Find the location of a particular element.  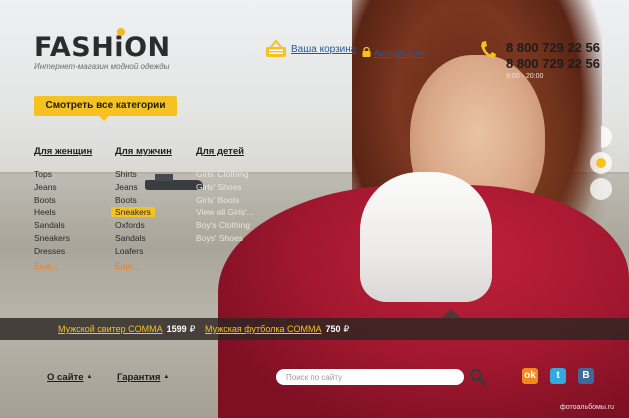

promo-item-2: Мужская футболка COMMA 750 ₽ is located at coordinates (277, 329).